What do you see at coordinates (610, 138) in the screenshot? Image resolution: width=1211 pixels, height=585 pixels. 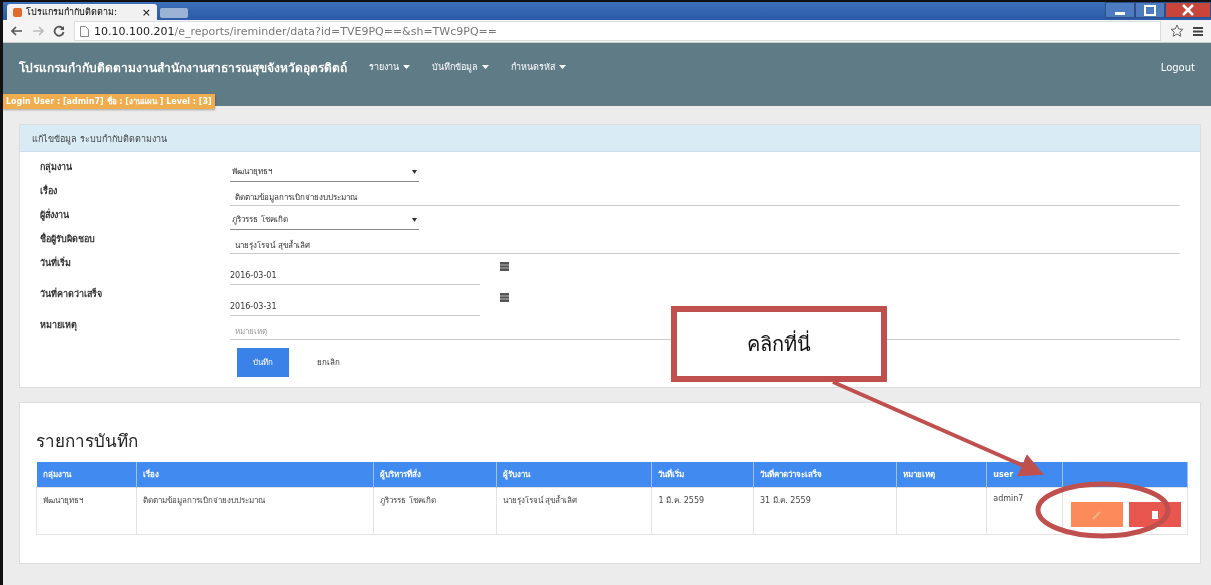 I see `panel-heading: แก้ไขข้อมูล ระบบกำกับติดตามงาน` at bounding box center [610, 138].